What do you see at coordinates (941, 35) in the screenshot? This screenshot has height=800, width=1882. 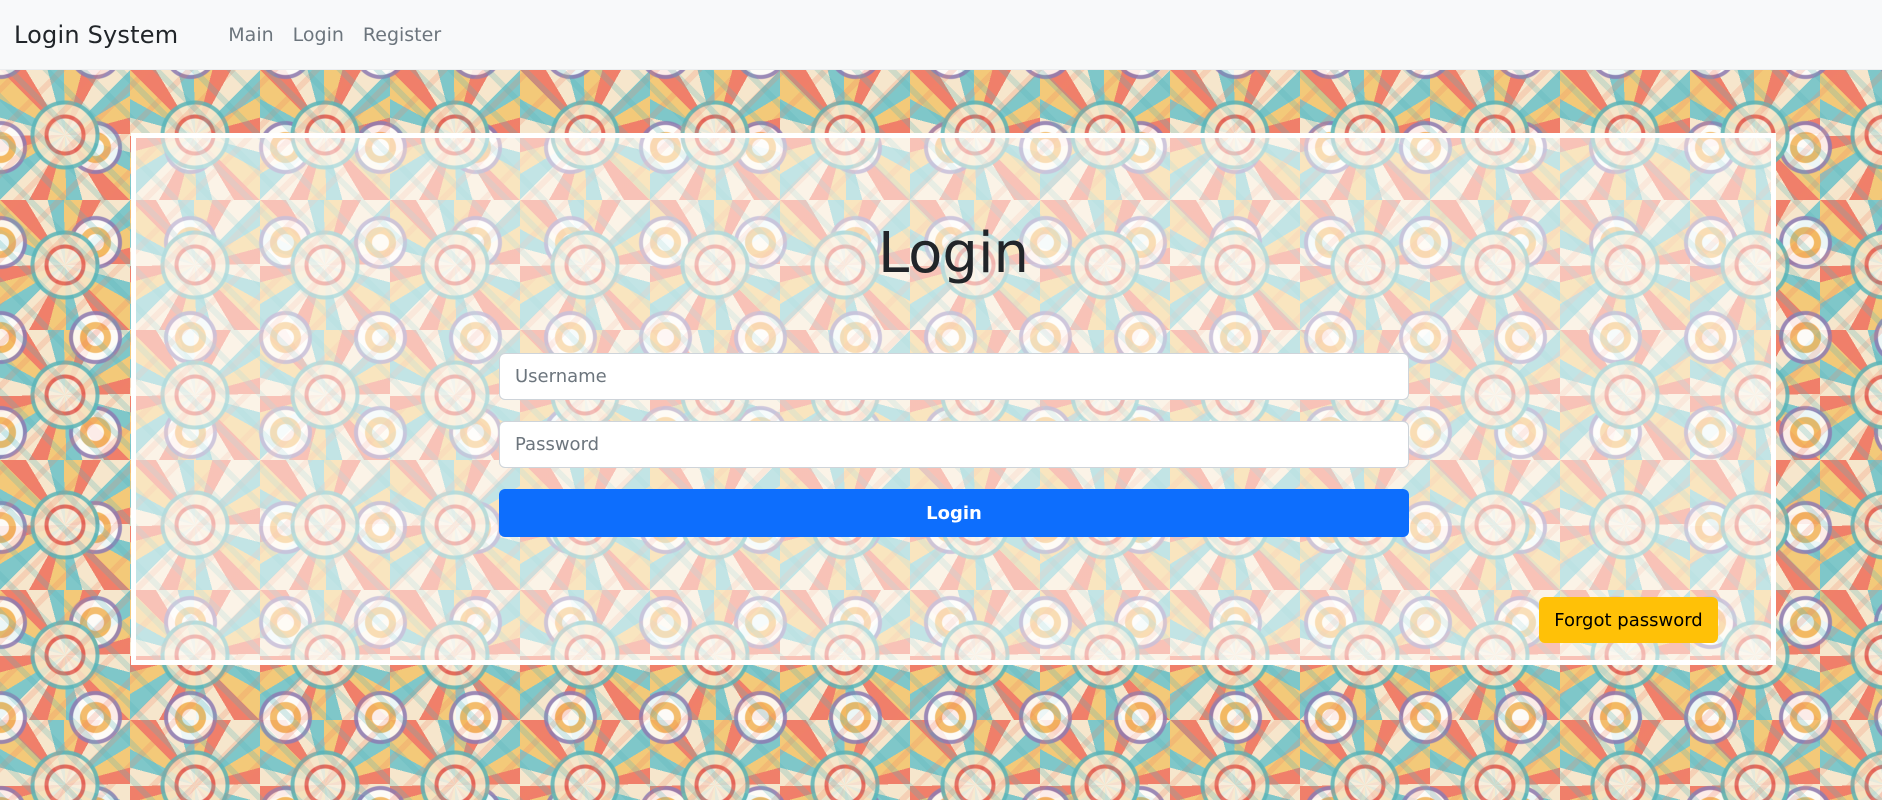 I see `navbar: Login System Main Login Register` at bounding box center [941, 35].